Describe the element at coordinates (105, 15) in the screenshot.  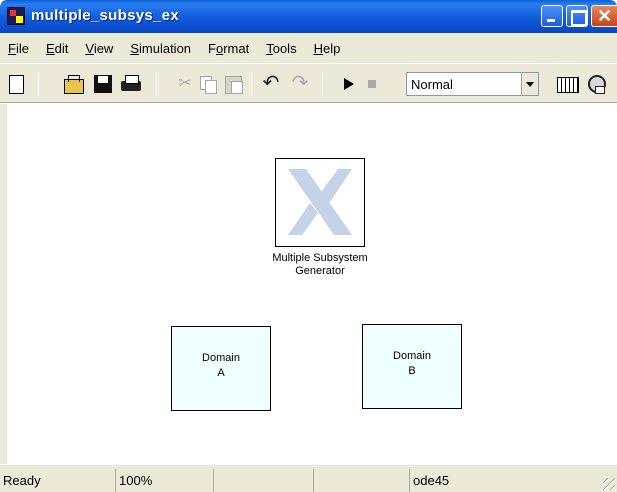
I see `window-title: multiple_subsys_ex` at that location.